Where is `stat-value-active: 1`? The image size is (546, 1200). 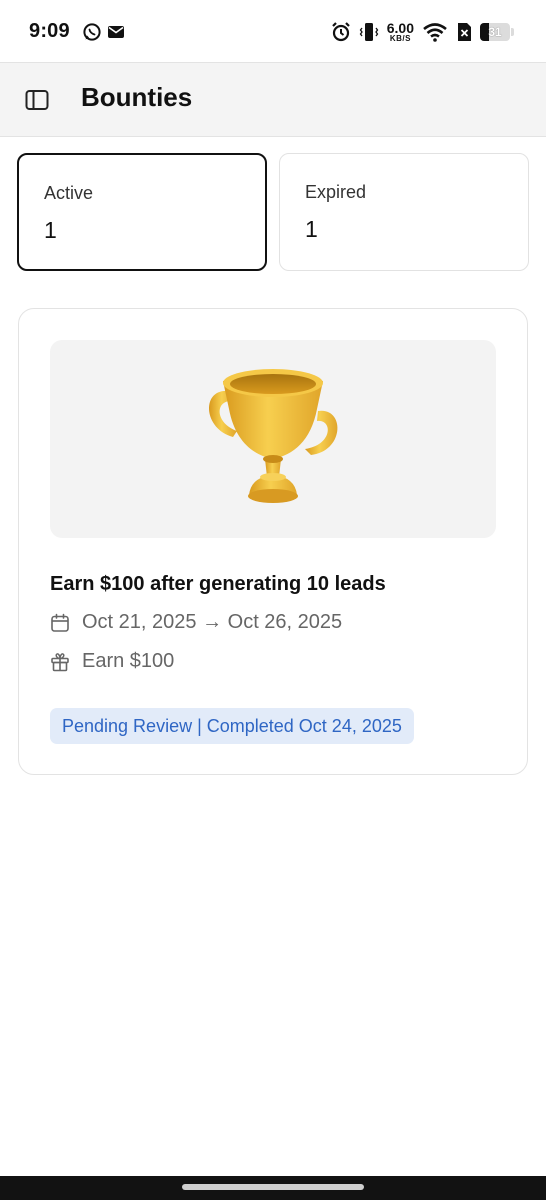 stat-value-active: 1 is located at coordinates (50, 230).